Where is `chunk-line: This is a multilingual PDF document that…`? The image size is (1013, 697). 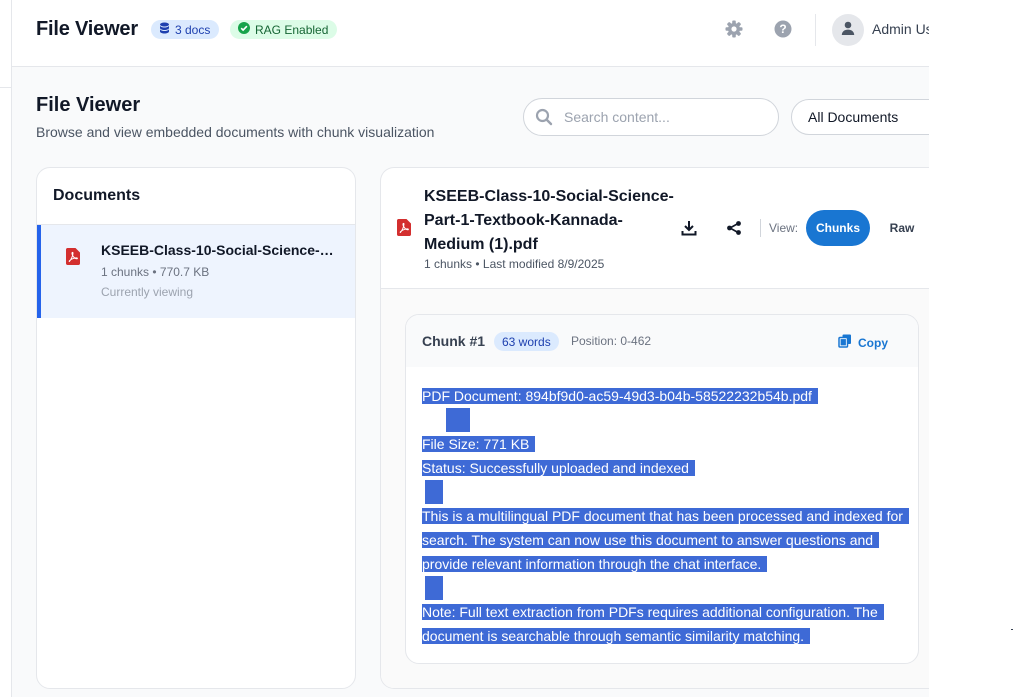 chunk-line: This is a multilingual PDF document that… is located at coordinates (667, 516).